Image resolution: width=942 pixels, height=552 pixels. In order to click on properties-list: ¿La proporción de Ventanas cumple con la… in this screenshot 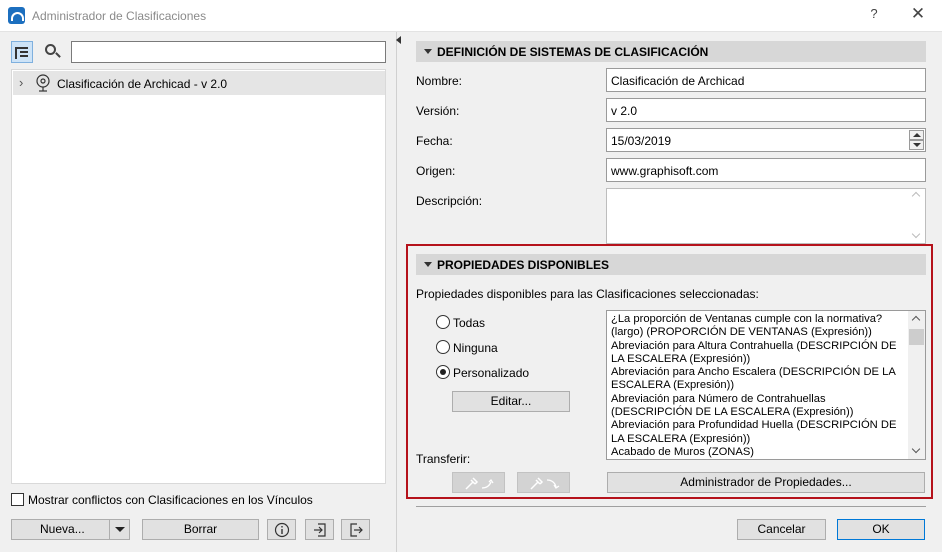, I will do `click(766, 385)`.